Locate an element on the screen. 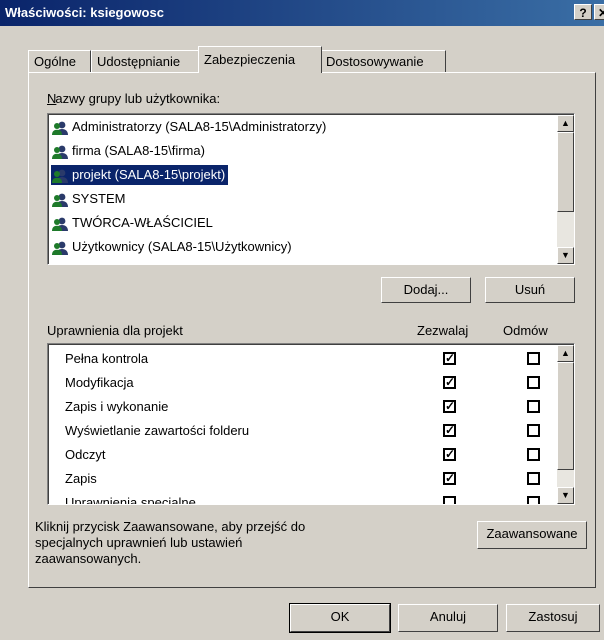  close-button: ✕ is located at coordinates (599, 12).